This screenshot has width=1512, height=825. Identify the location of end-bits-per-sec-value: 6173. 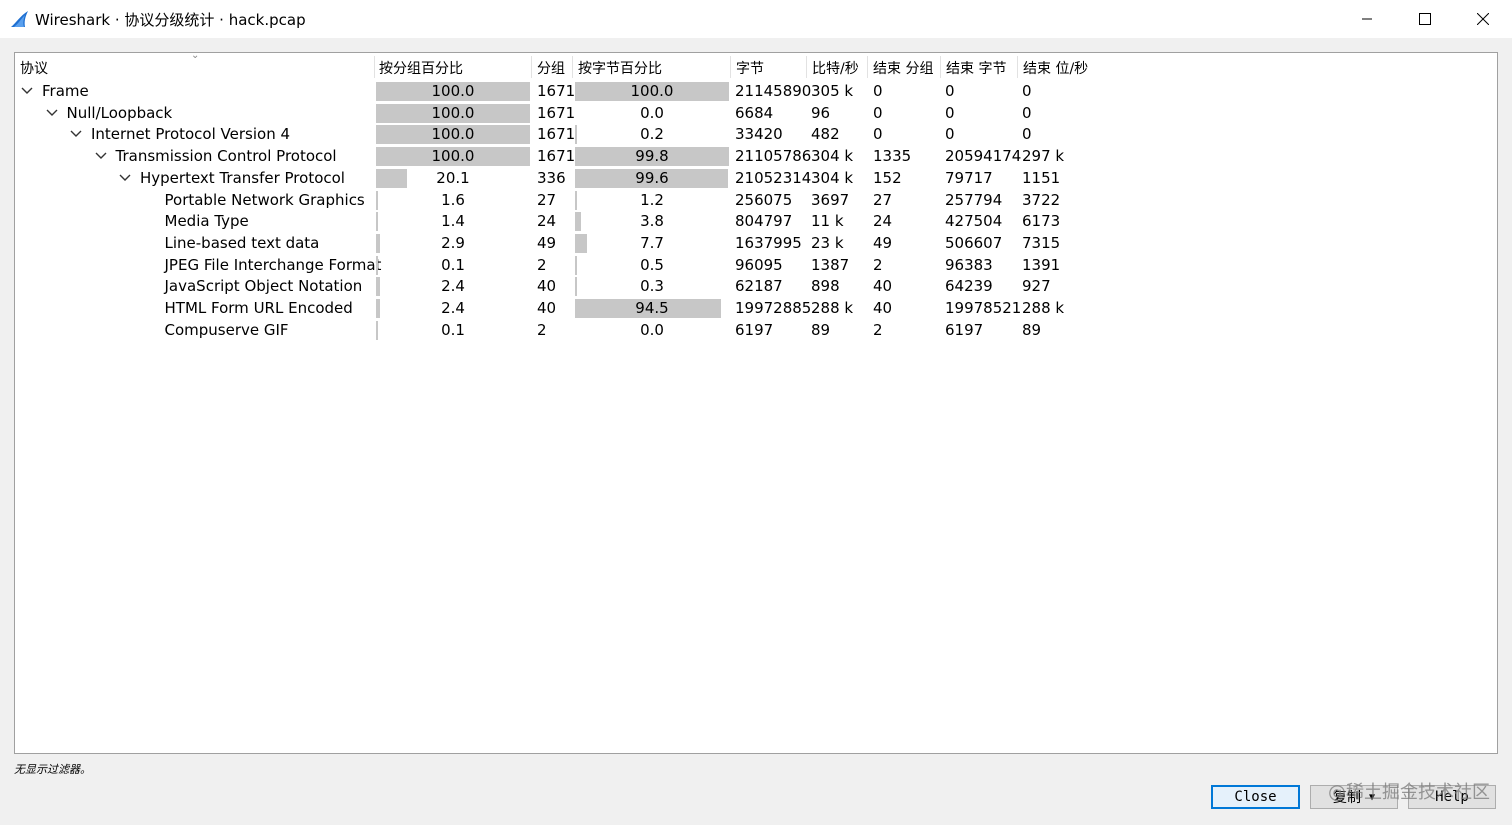
(1041, 221).